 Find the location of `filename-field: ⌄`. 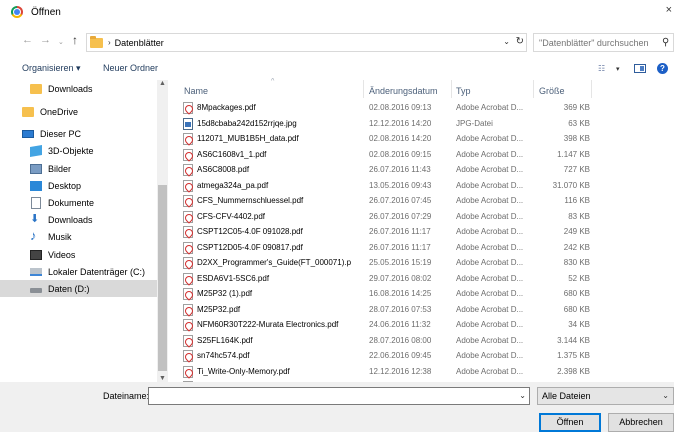

filename-field: ⌄ is located at coordinates (339, 396).